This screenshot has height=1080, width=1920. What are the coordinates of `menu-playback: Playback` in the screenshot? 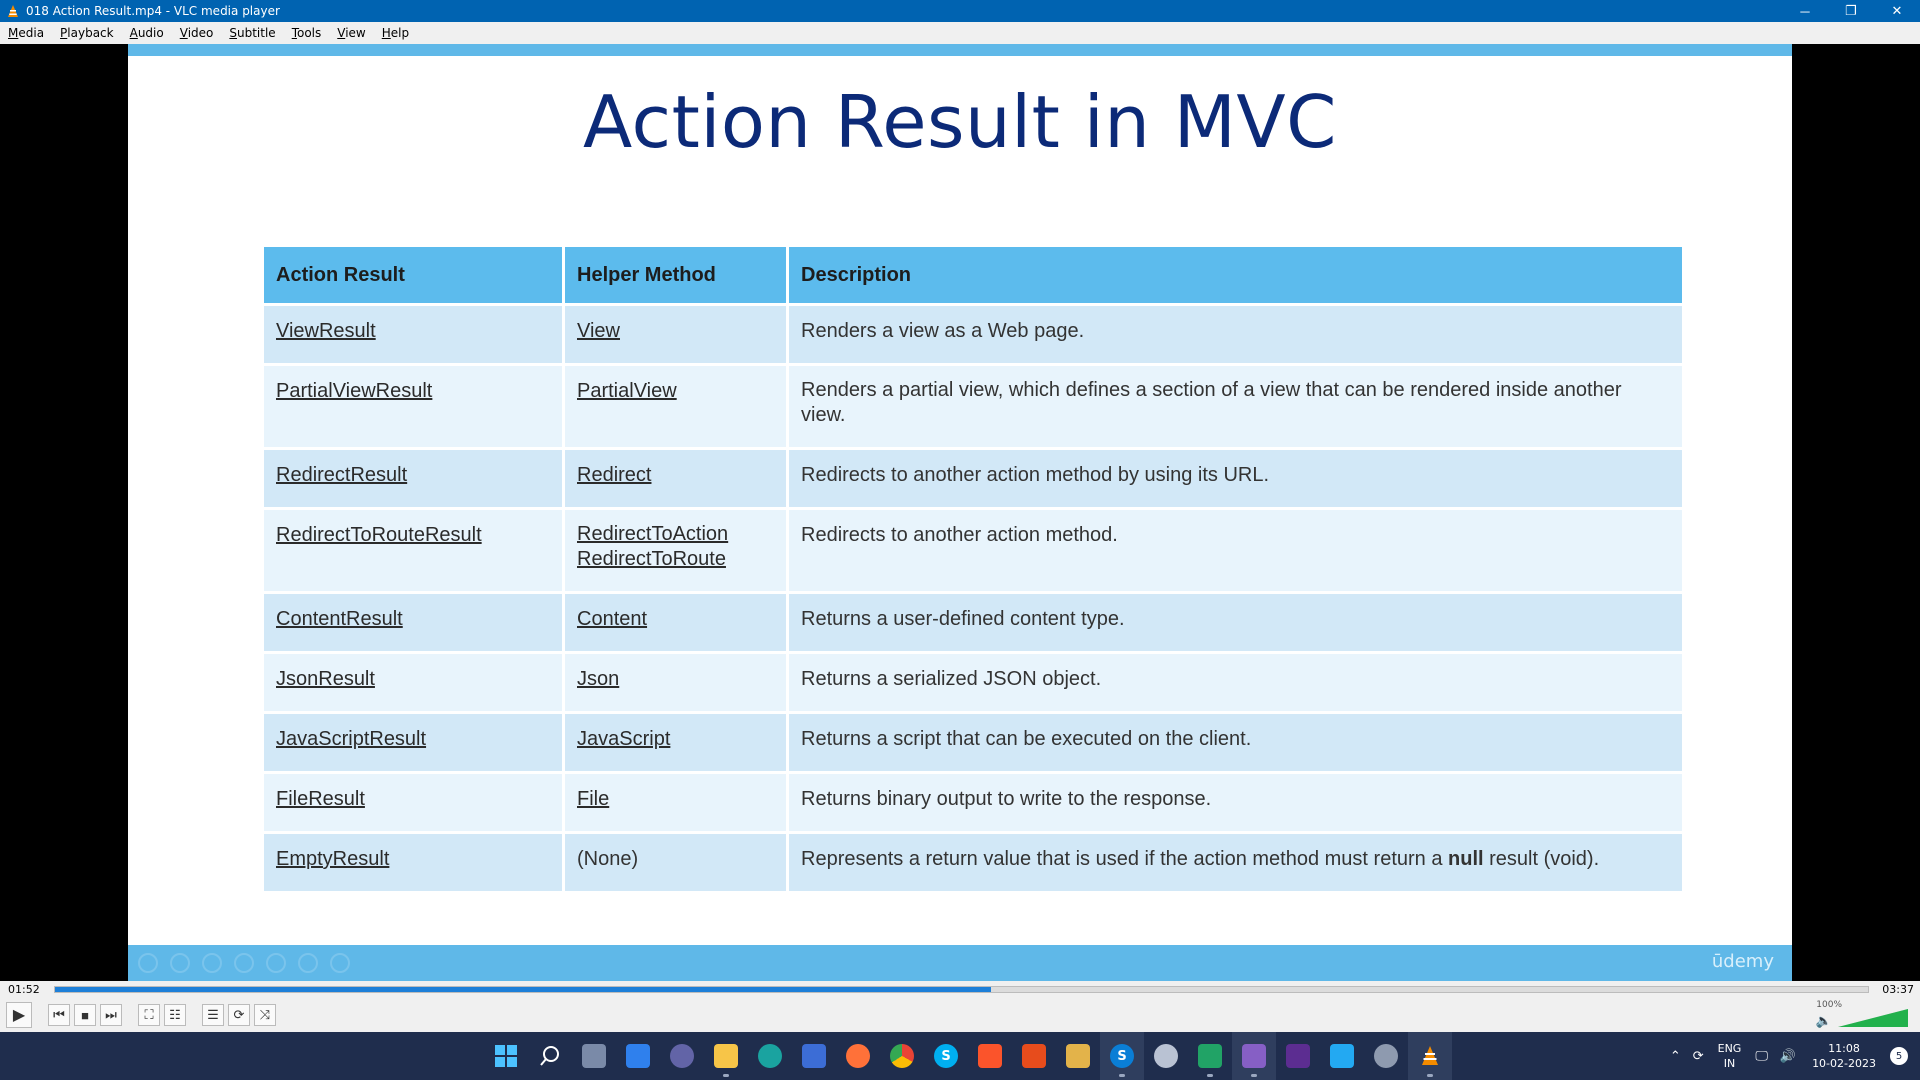 It's located at (87, 33).